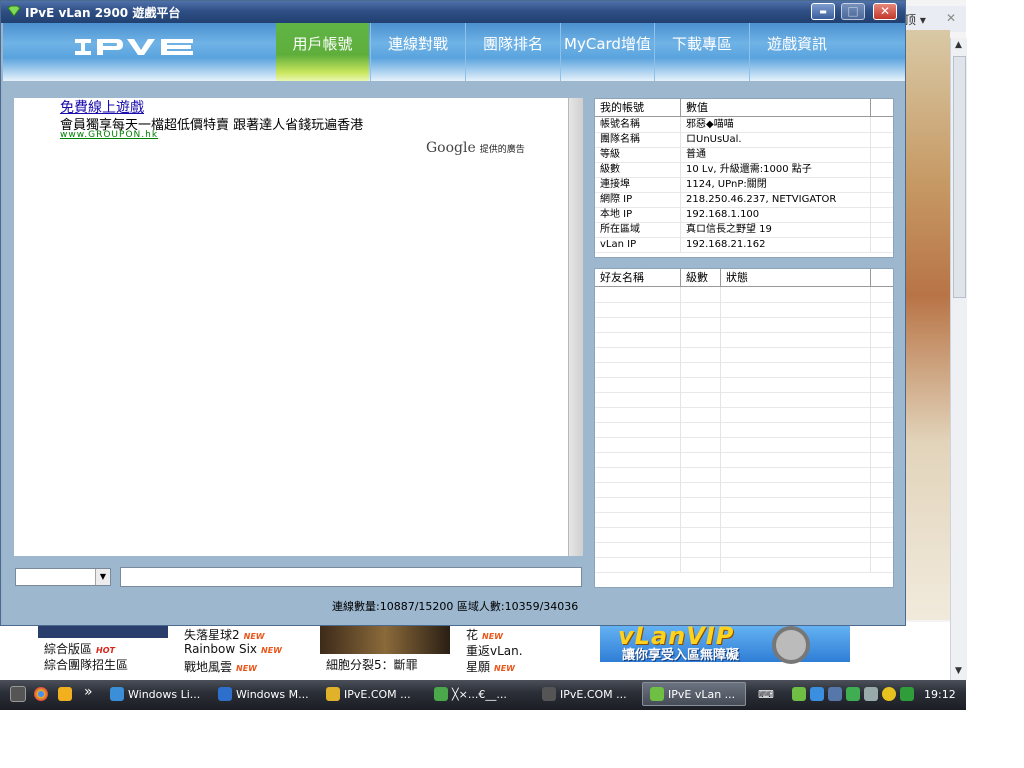 The image size is (1024, 768). I want to click on column-header-account: 我的帳號, so click(638, 107).